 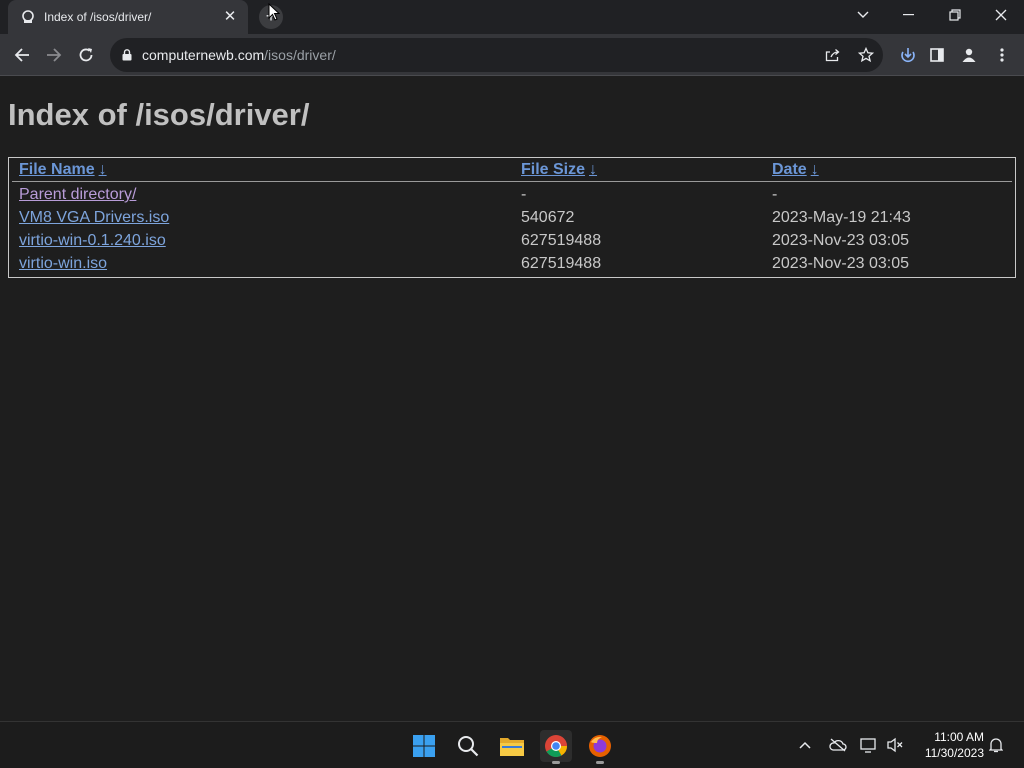 I want to click on file-link: virtio-win.iso, so click(x=63, y=263).